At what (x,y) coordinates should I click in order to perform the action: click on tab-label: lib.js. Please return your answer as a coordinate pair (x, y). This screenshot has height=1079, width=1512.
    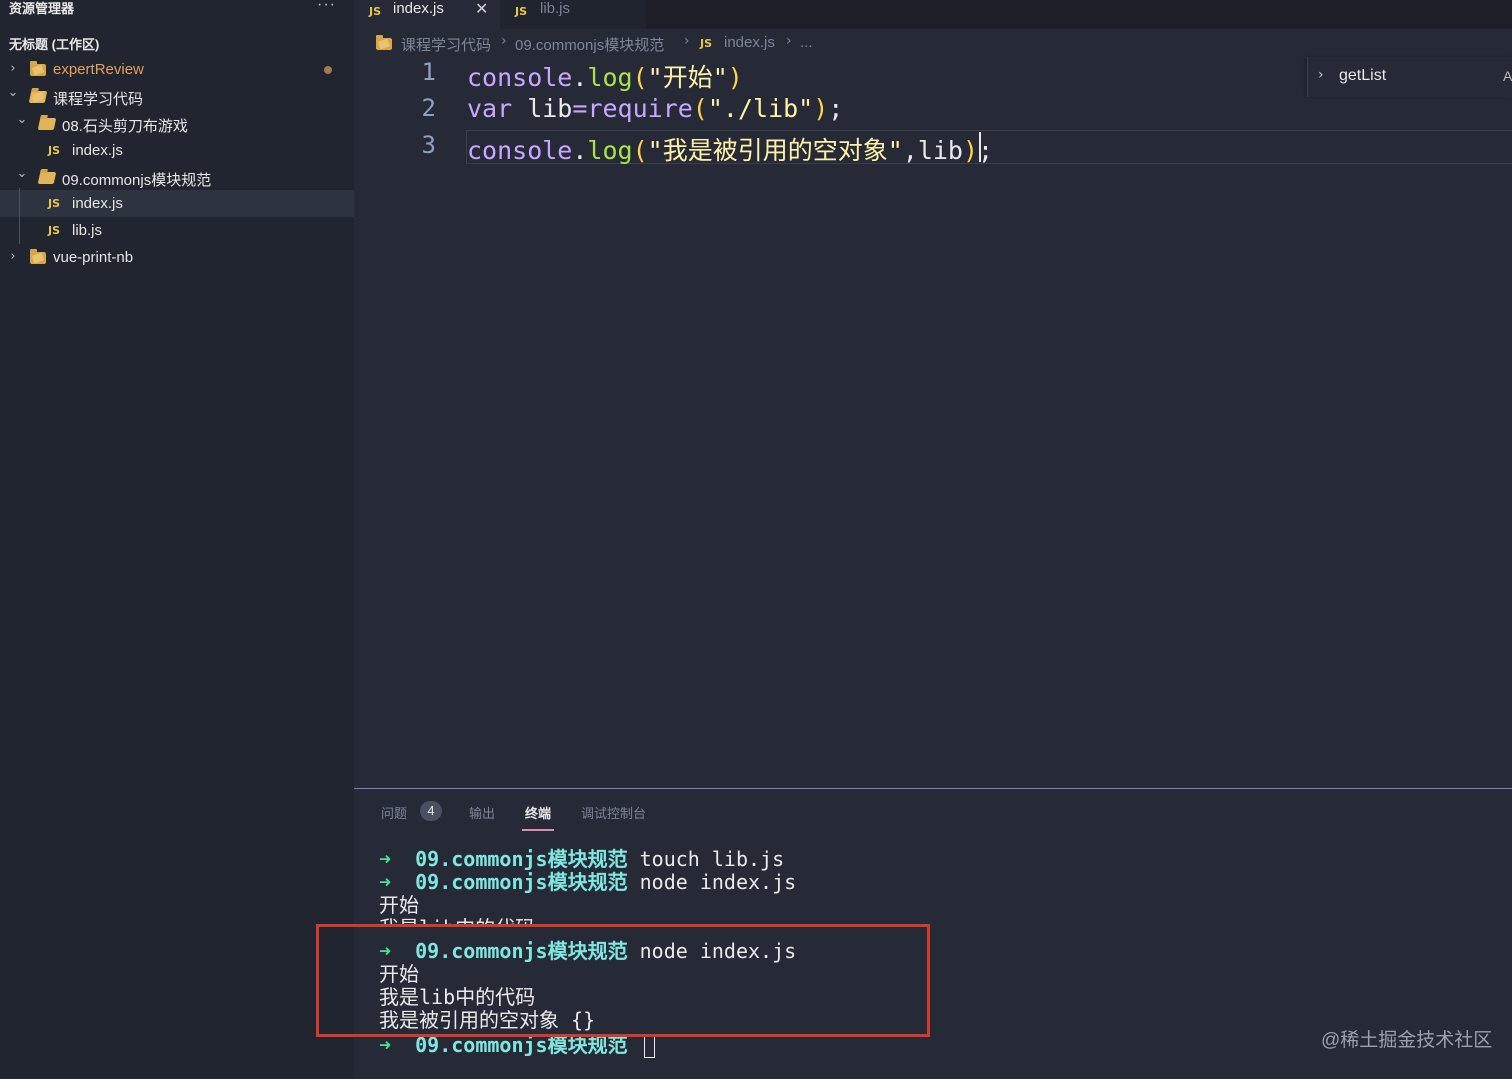
    Looking at the image, I should click on (555, 8).